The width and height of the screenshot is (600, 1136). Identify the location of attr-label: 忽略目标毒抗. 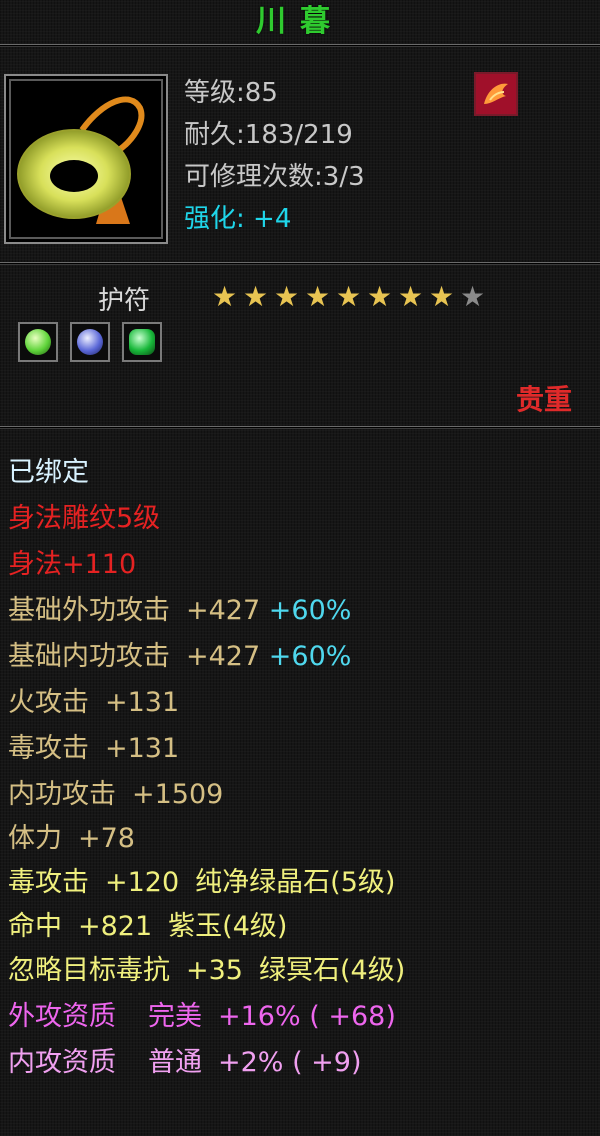
(89, 970).